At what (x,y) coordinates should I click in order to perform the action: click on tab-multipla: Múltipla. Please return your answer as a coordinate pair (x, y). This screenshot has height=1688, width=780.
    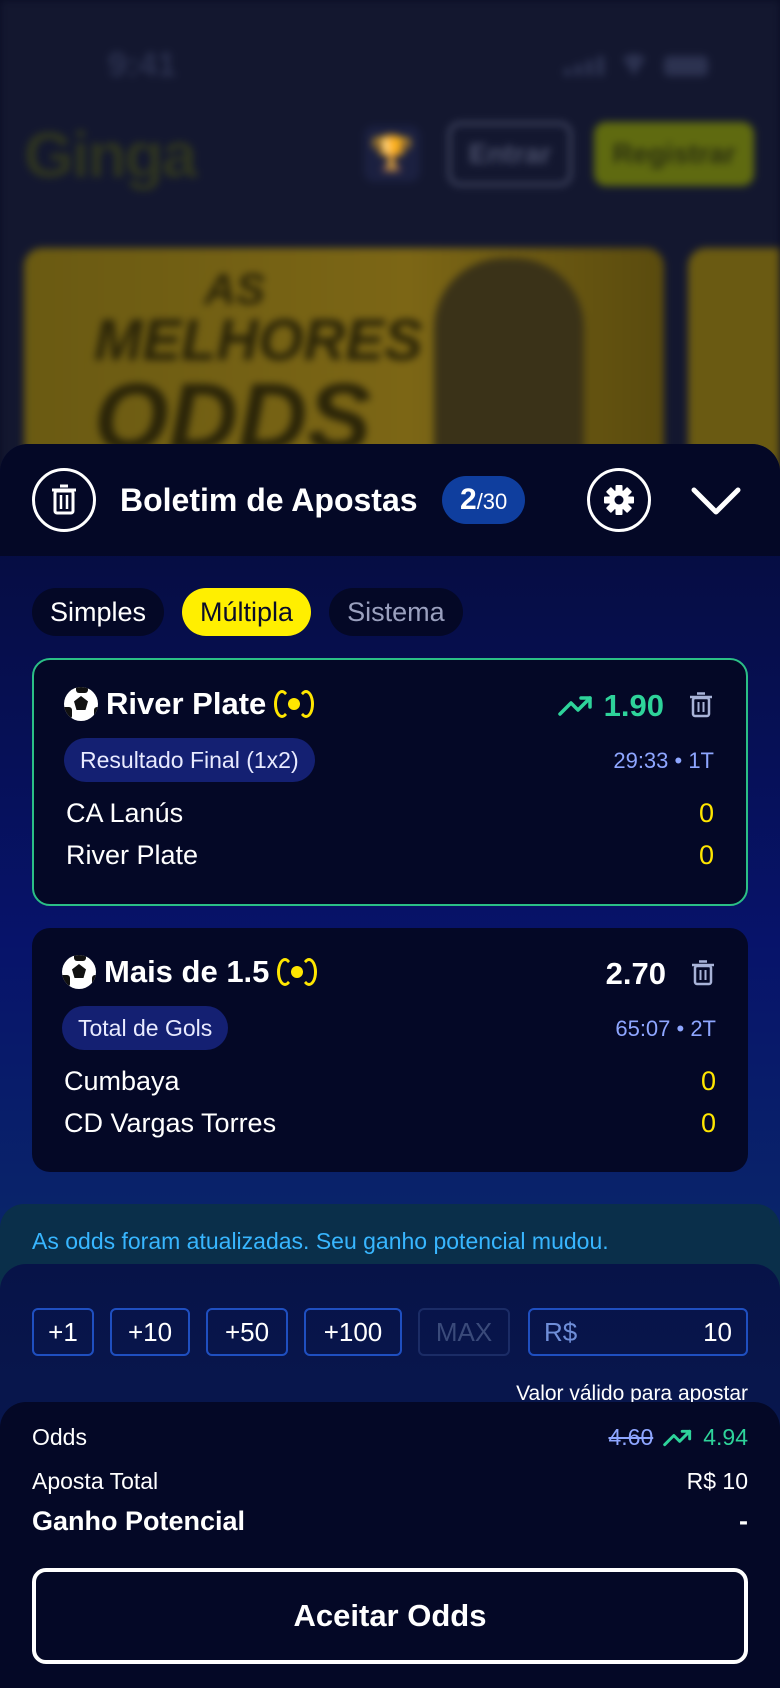
    Looking at the image, I should click on (247, 612).